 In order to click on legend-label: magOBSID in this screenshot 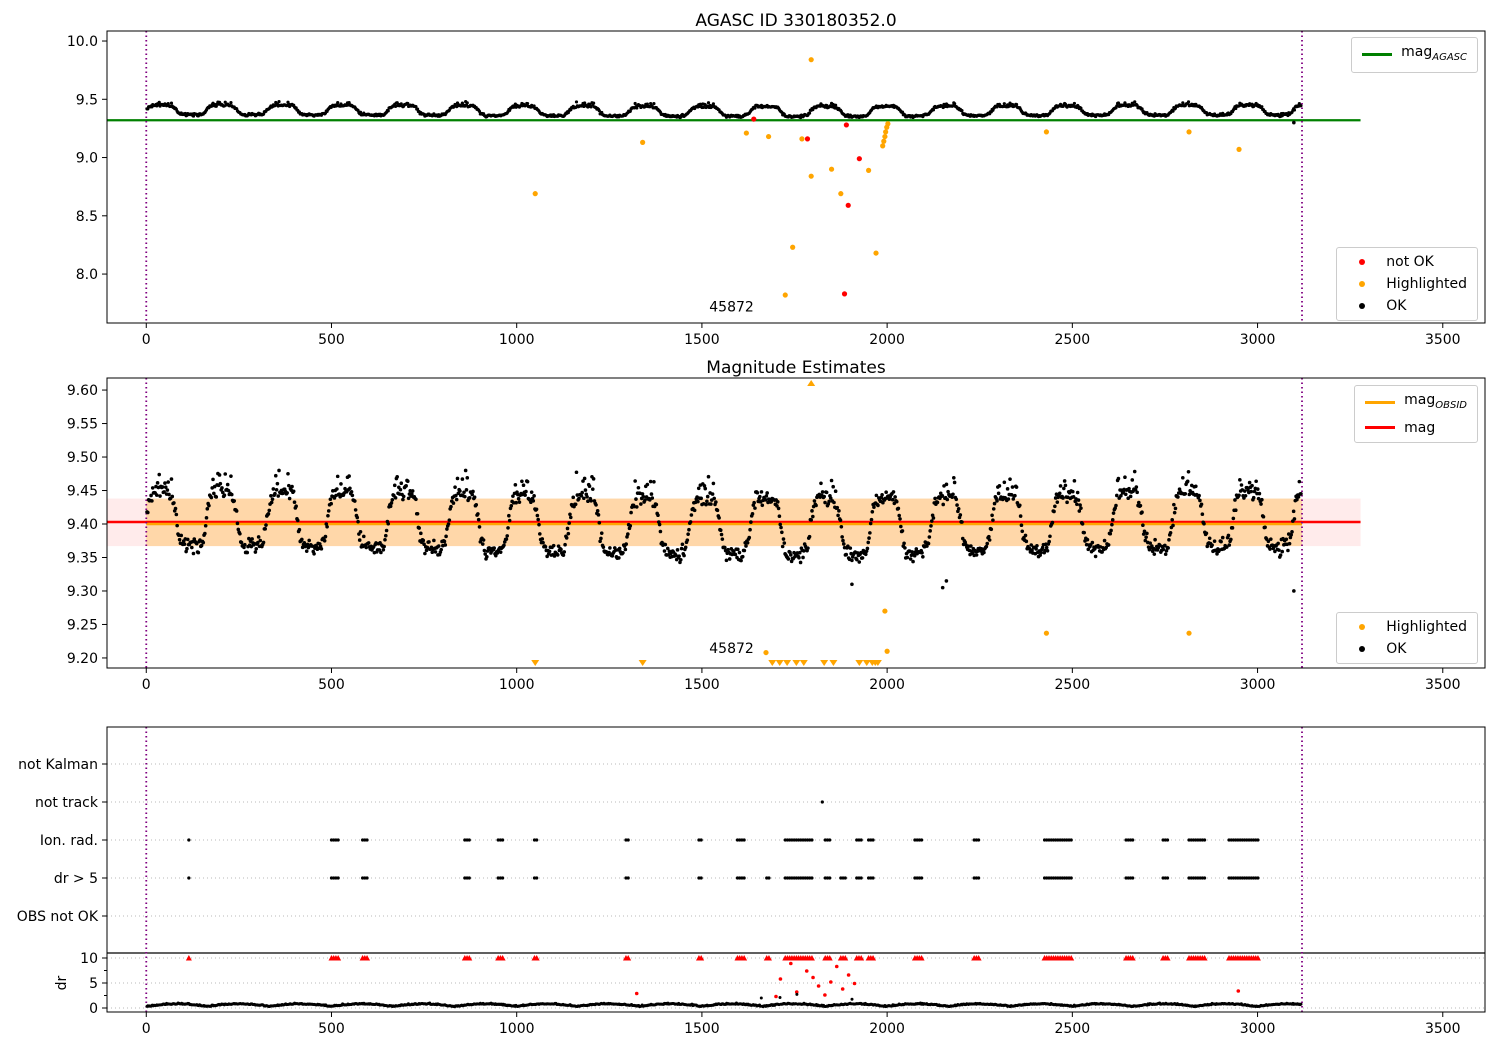, I will do `click(1435, 401)`.